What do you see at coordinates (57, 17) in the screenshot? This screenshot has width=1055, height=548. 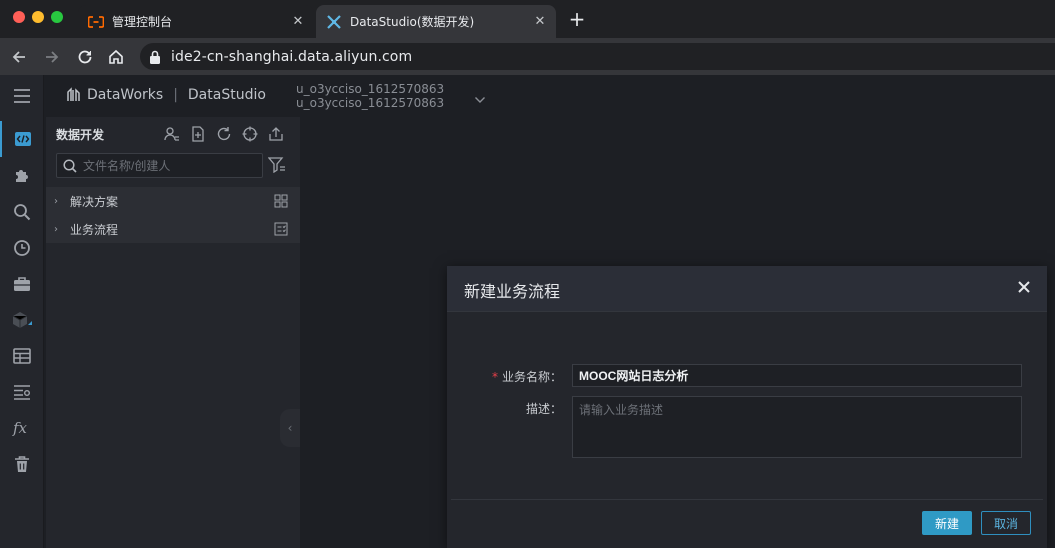 I see `maximize-window-button` at bounding box center [57, 17].